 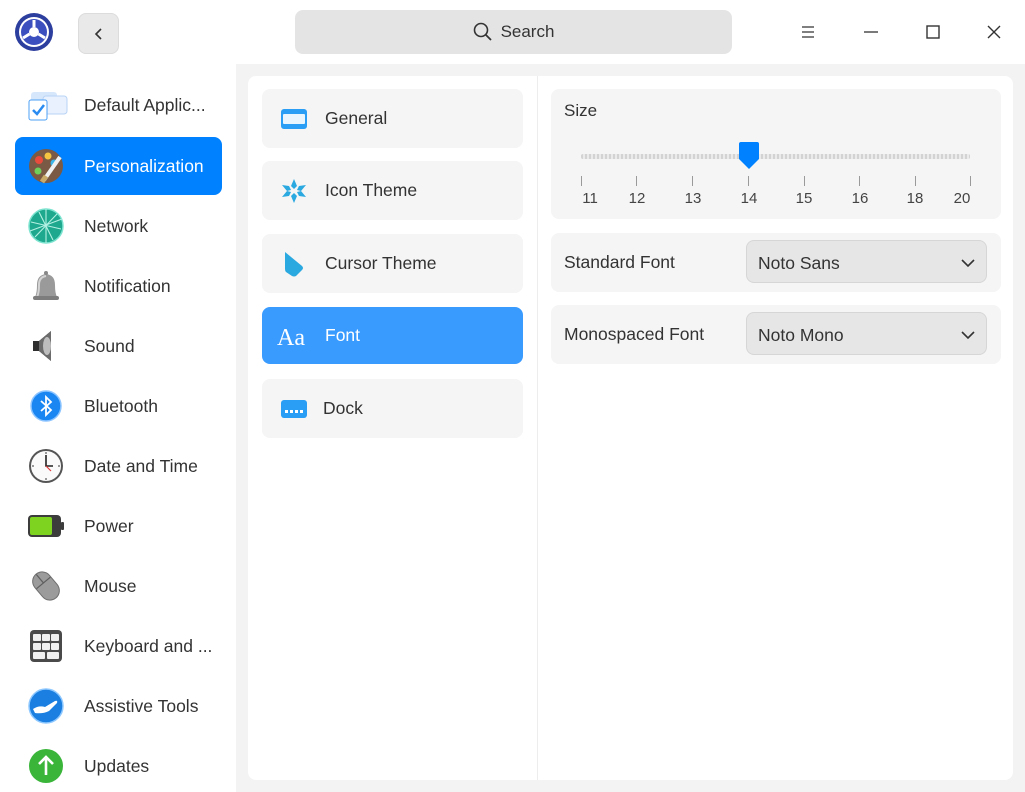 I want to click on standard-font-label: Standard Font, so click(x=619, y=262).